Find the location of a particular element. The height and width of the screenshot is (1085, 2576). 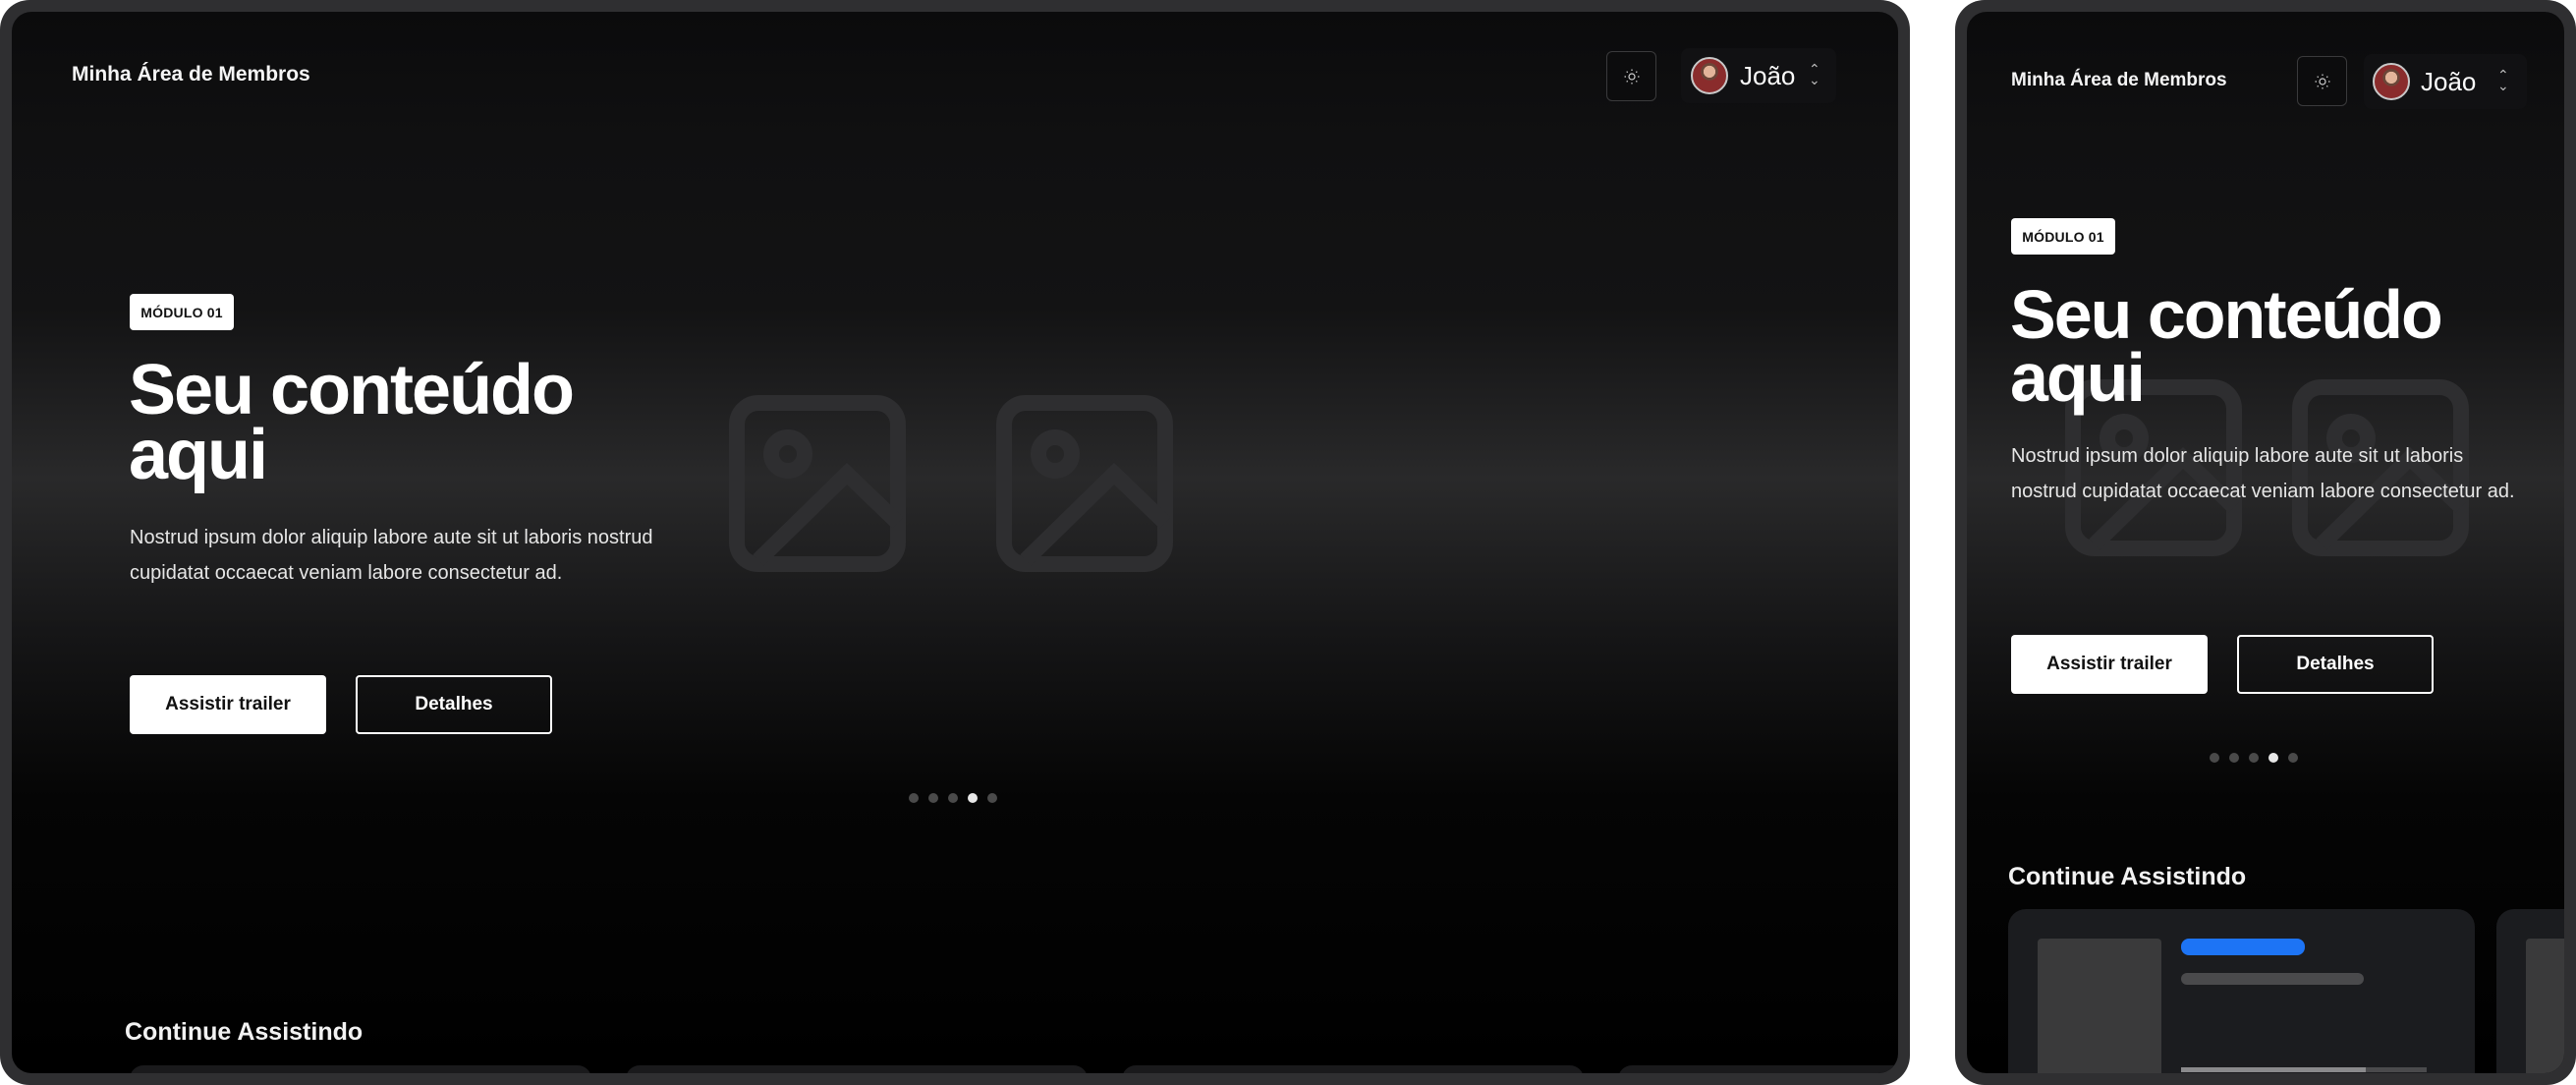

card-tag is located at coordinates (2243, 947).